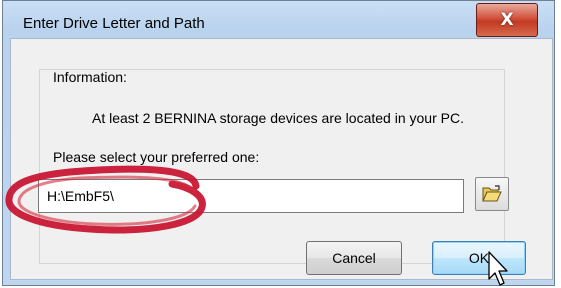 This screenshot has width=561, height=288. Describe the element at coordinates (90, 77) in the screenshot. I see `info-heading: Information:` at that location.